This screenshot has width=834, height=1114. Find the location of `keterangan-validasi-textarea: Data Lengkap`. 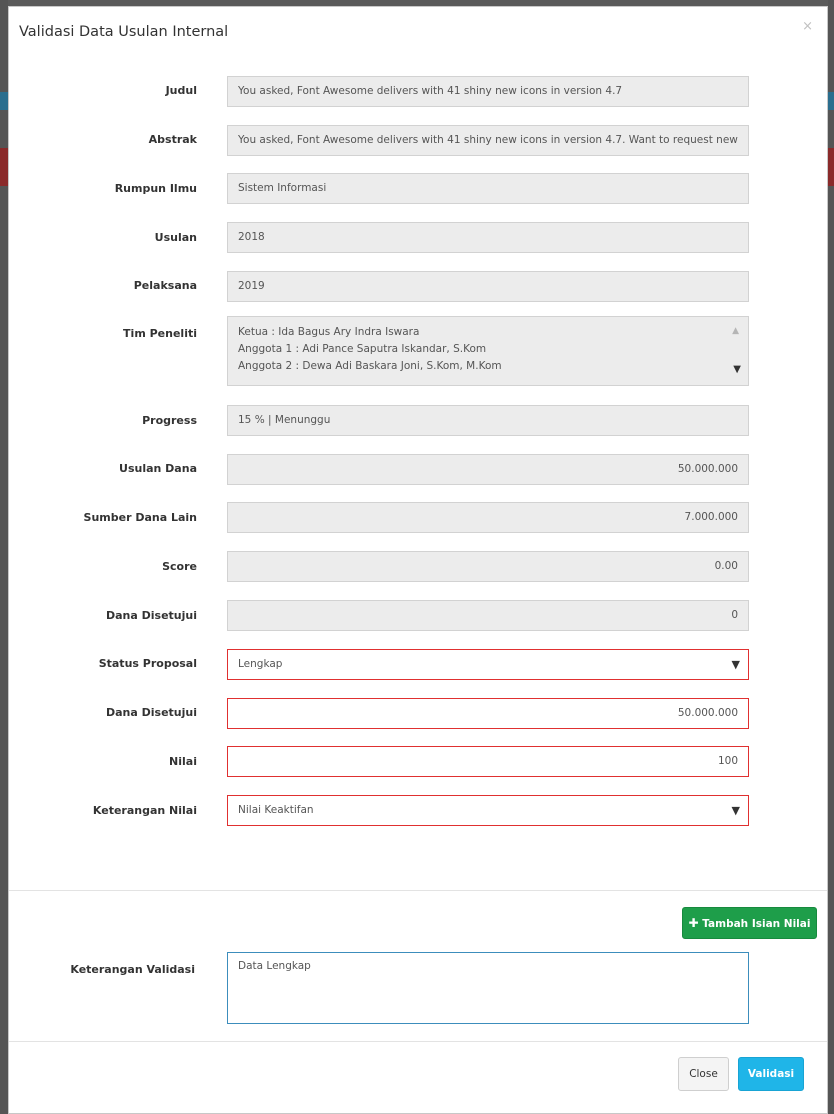

keterangan-validasi-textarea: Data Lengkap is located at coordinates (488, 988).